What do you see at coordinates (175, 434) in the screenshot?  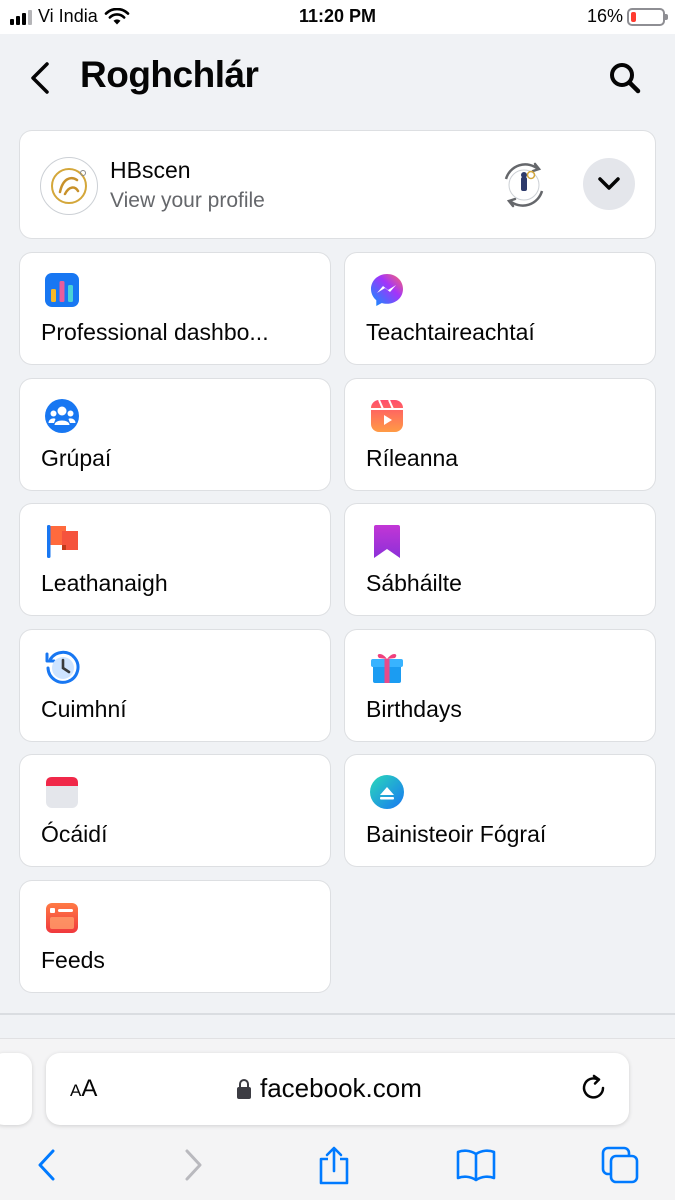 I see `shortcut-groups: Grúpaí` at bounding box center [175, 434].